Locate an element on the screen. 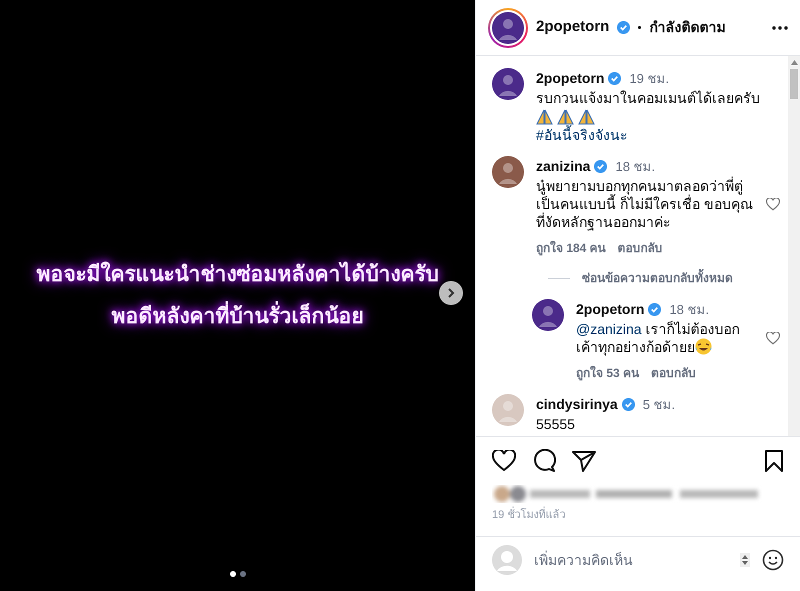 The width and height of the screenshot is (800, 591). more-options-icon is located at coordinates (780, 28).